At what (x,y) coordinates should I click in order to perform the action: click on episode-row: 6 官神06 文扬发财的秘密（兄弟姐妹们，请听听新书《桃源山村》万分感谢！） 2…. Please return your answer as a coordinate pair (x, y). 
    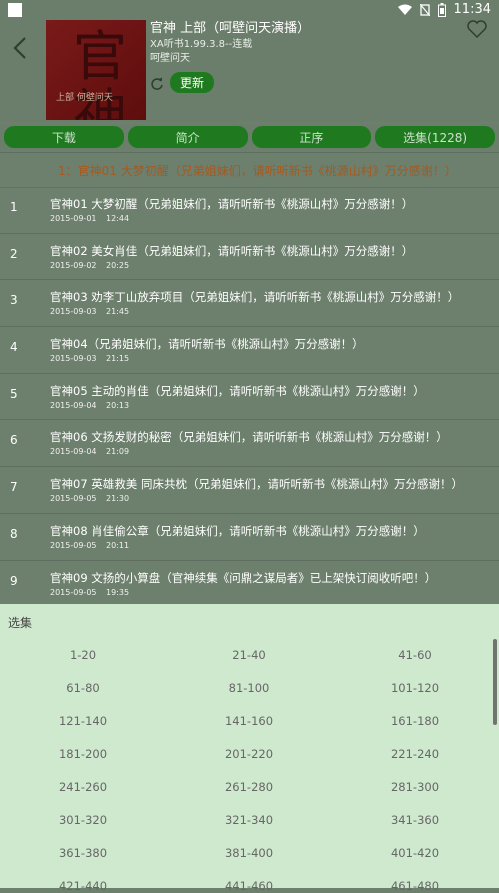
    Looking at the image, I should click on (249, 444).